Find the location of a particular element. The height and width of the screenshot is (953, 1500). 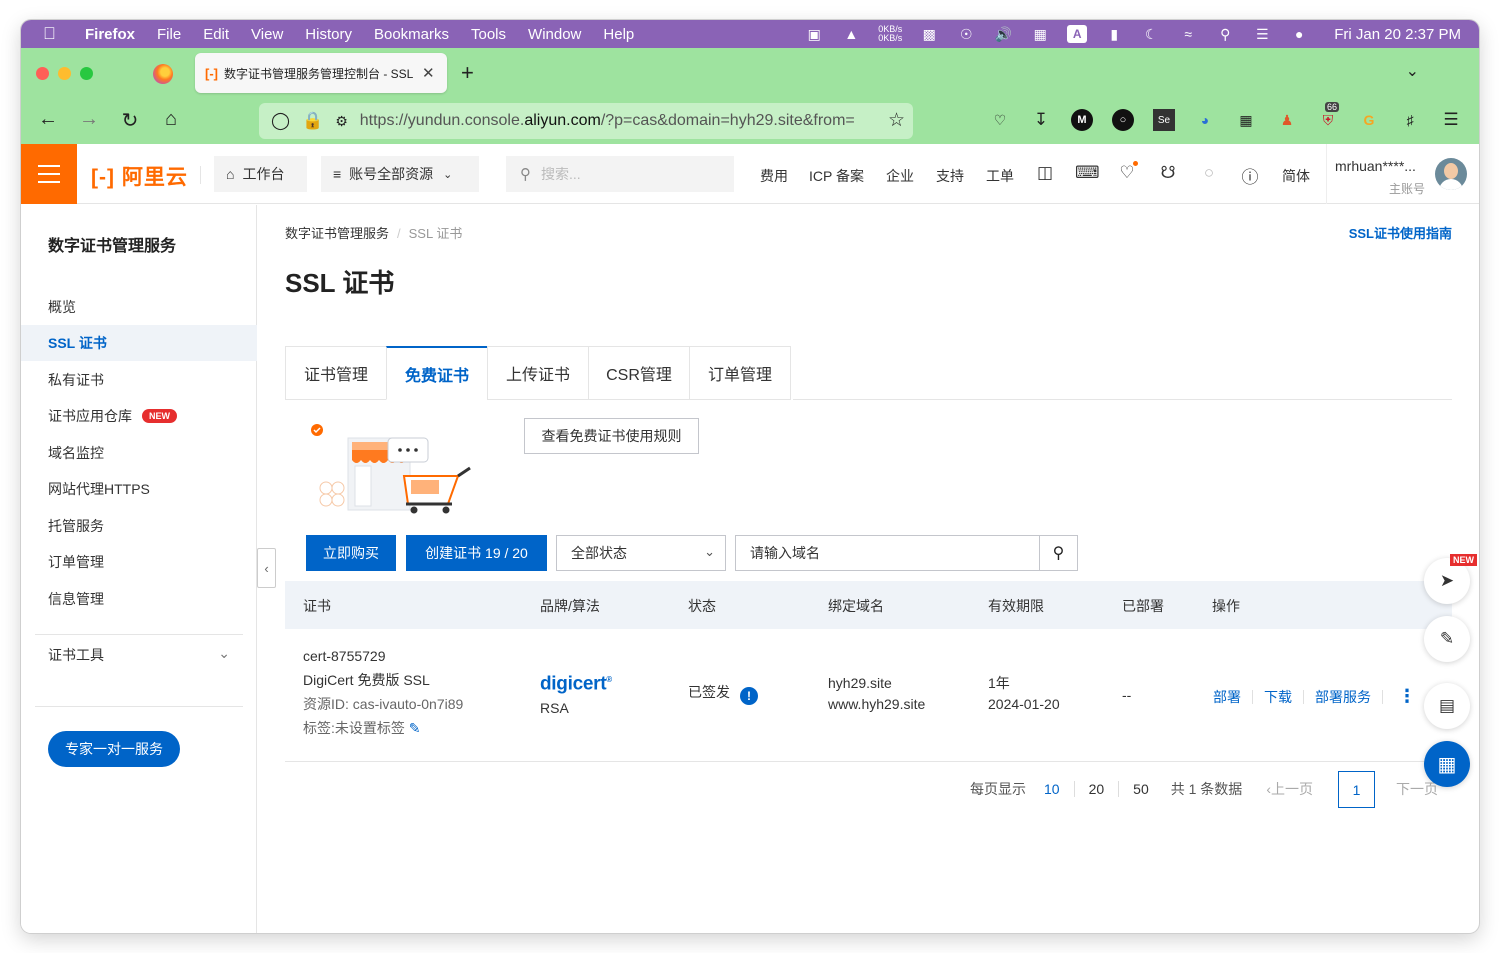

ublock-icon: ⛨ 66 is located at coordinates (1328, 116).